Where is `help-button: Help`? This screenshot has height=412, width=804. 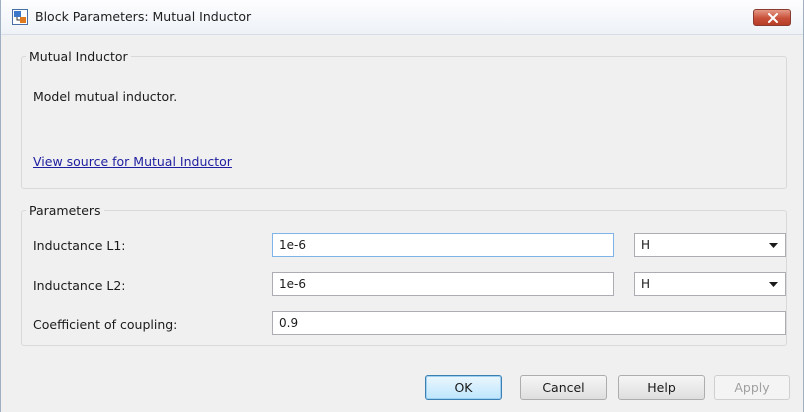 help-button: Help is located at coordinates (661, 387).